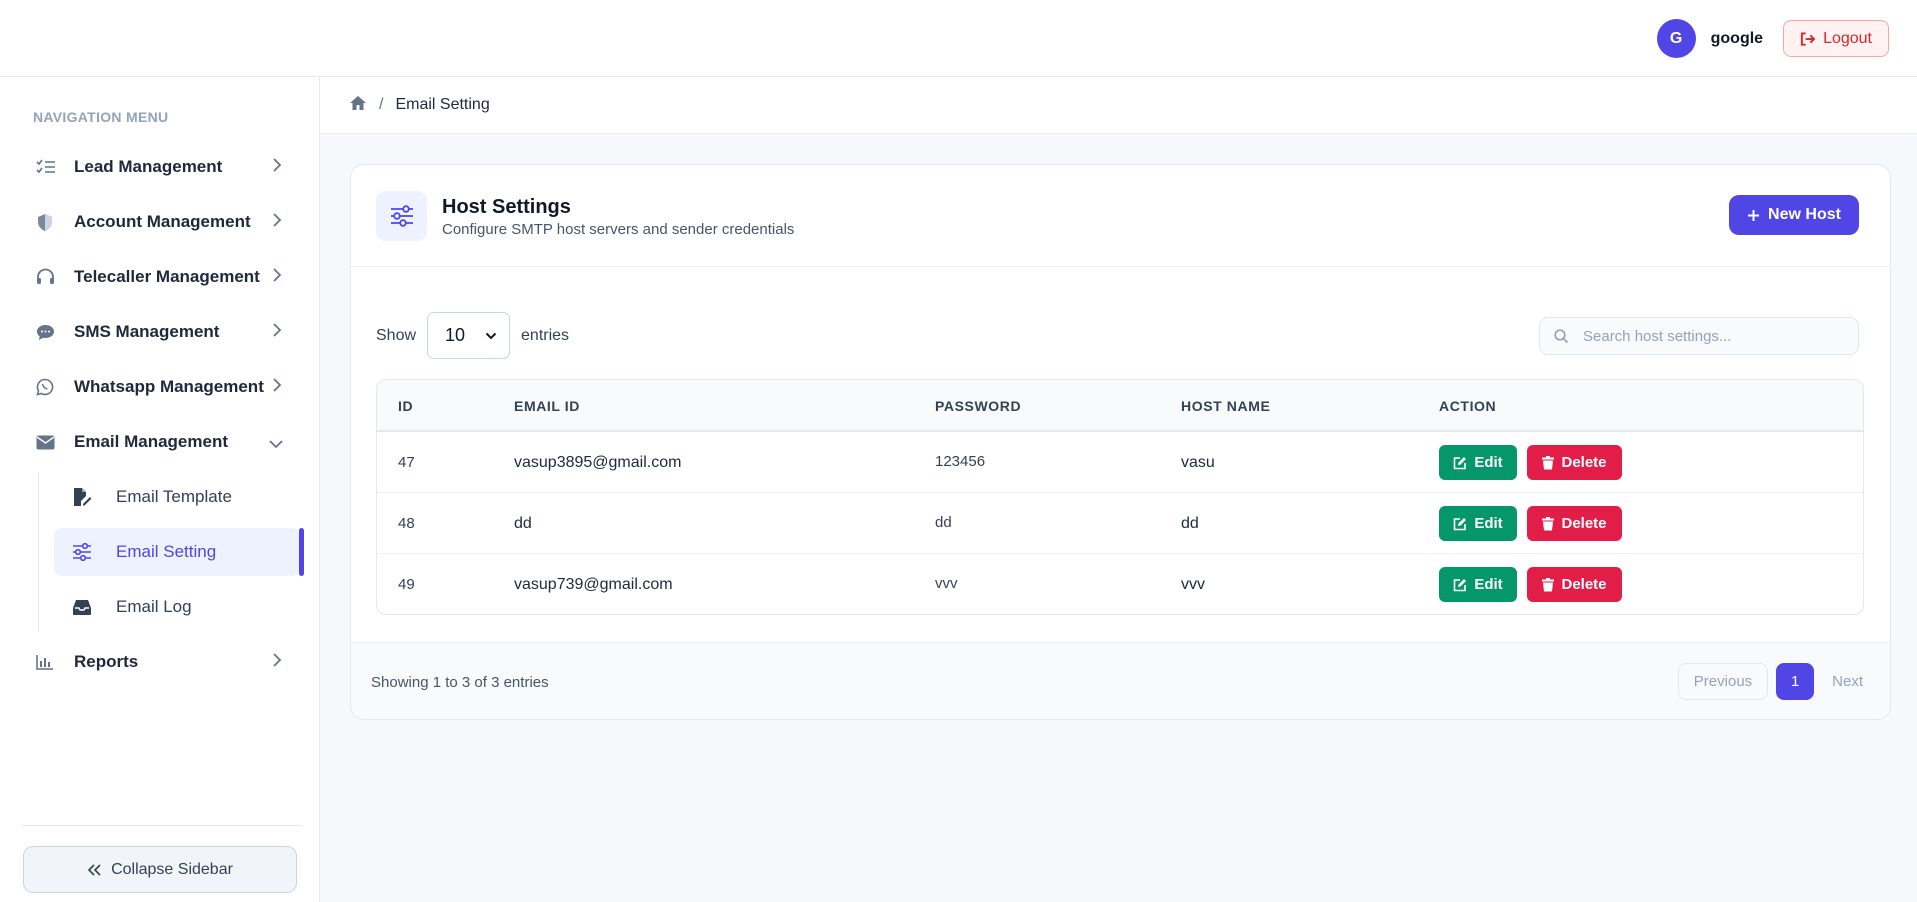  I want to click on show-label: Show, so click(396, 335).